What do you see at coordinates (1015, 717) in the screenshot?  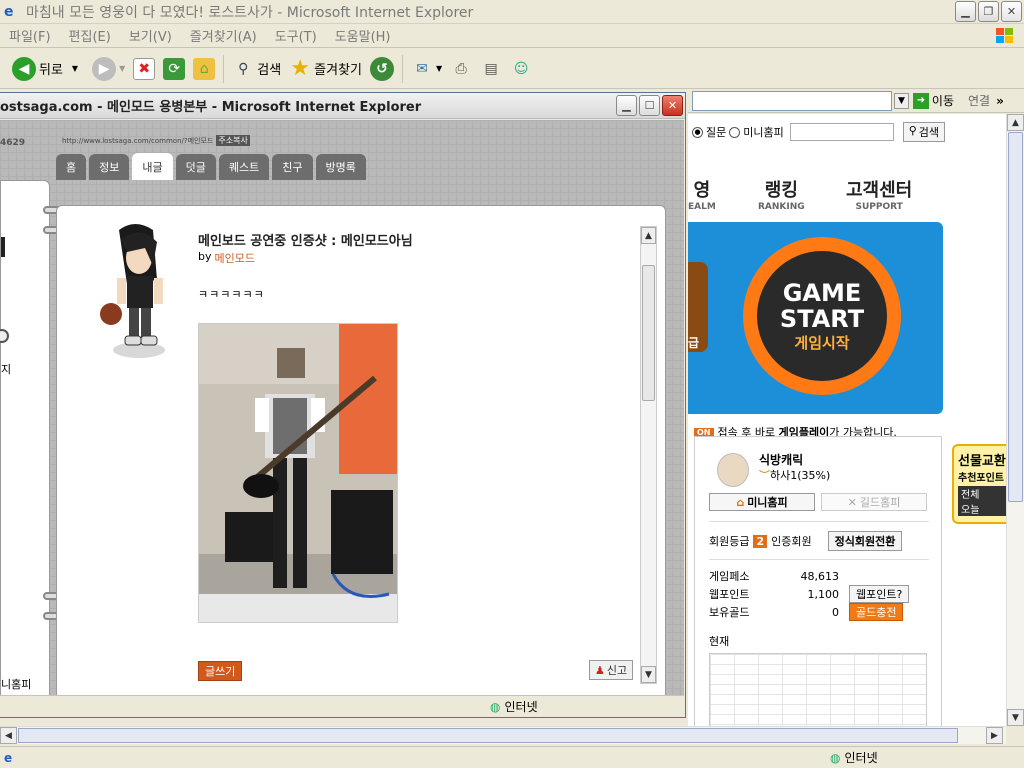 I see `scroll-down-button: ▼` at bounding box center [1015, 717].